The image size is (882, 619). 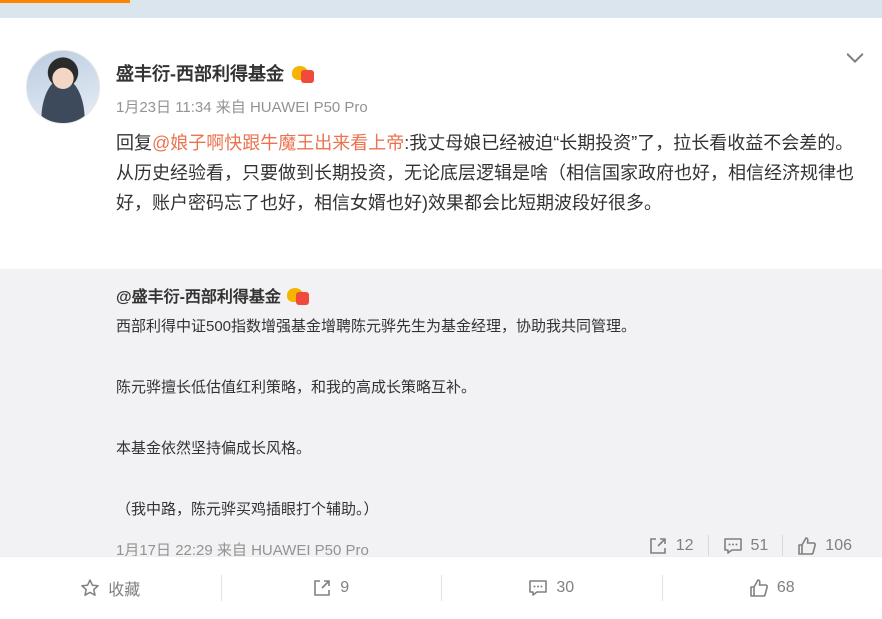 What do you see at coordinates (124, 590) in the screenshot?
I see `favorite-label: 收藏` at bounding box center [124, 590].